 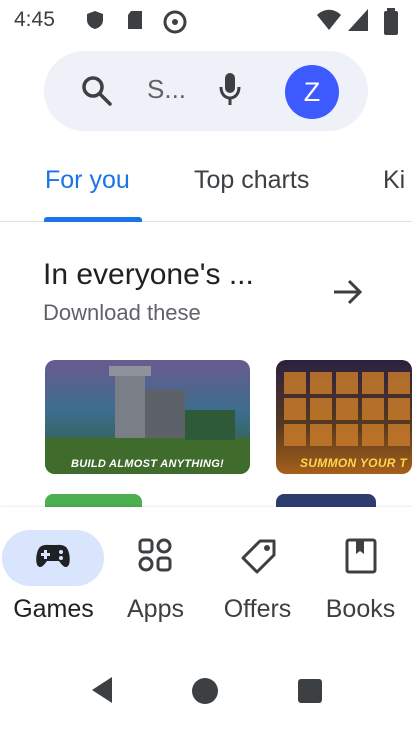 I want to click on back-icon, so click(x=102, y=690).